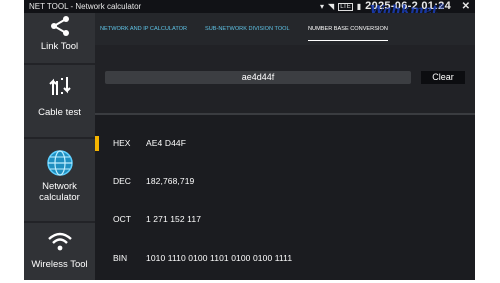 The image size is (500, 283). What do you see at coordinates (122, 219) in the screenshot?
I see `result-label: OCT` at bounding box center [122, 219].